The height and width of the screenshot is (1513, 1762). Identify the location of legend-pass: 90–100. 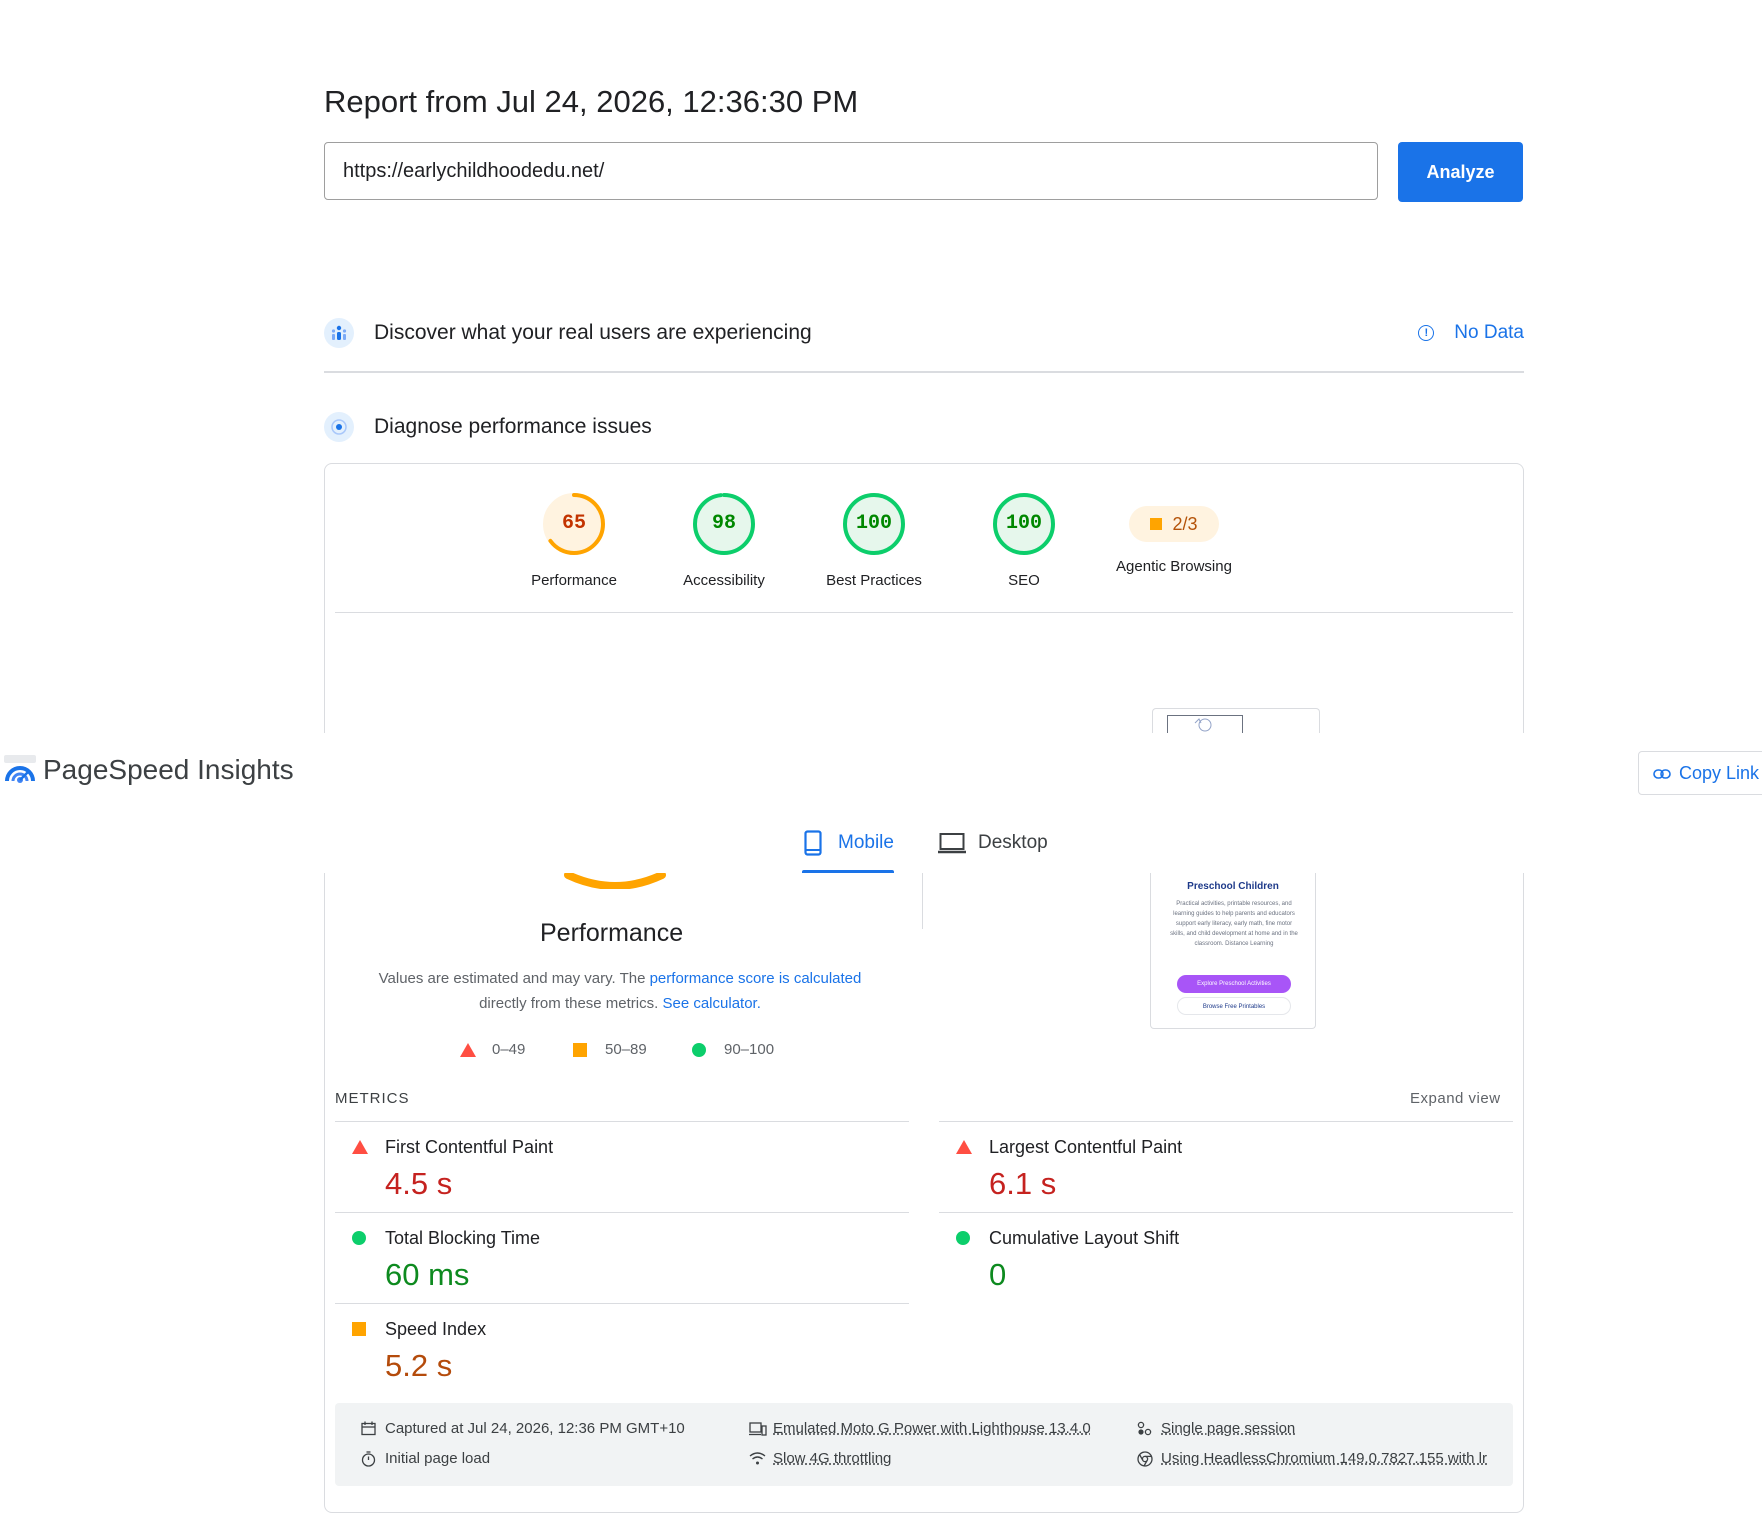
(733, 1049).